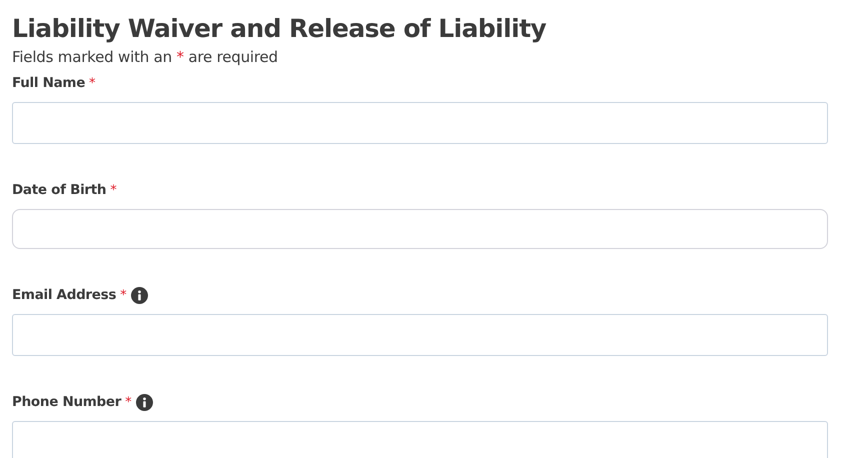  I want to click on field-label: Phone Number, so click(67, 402).